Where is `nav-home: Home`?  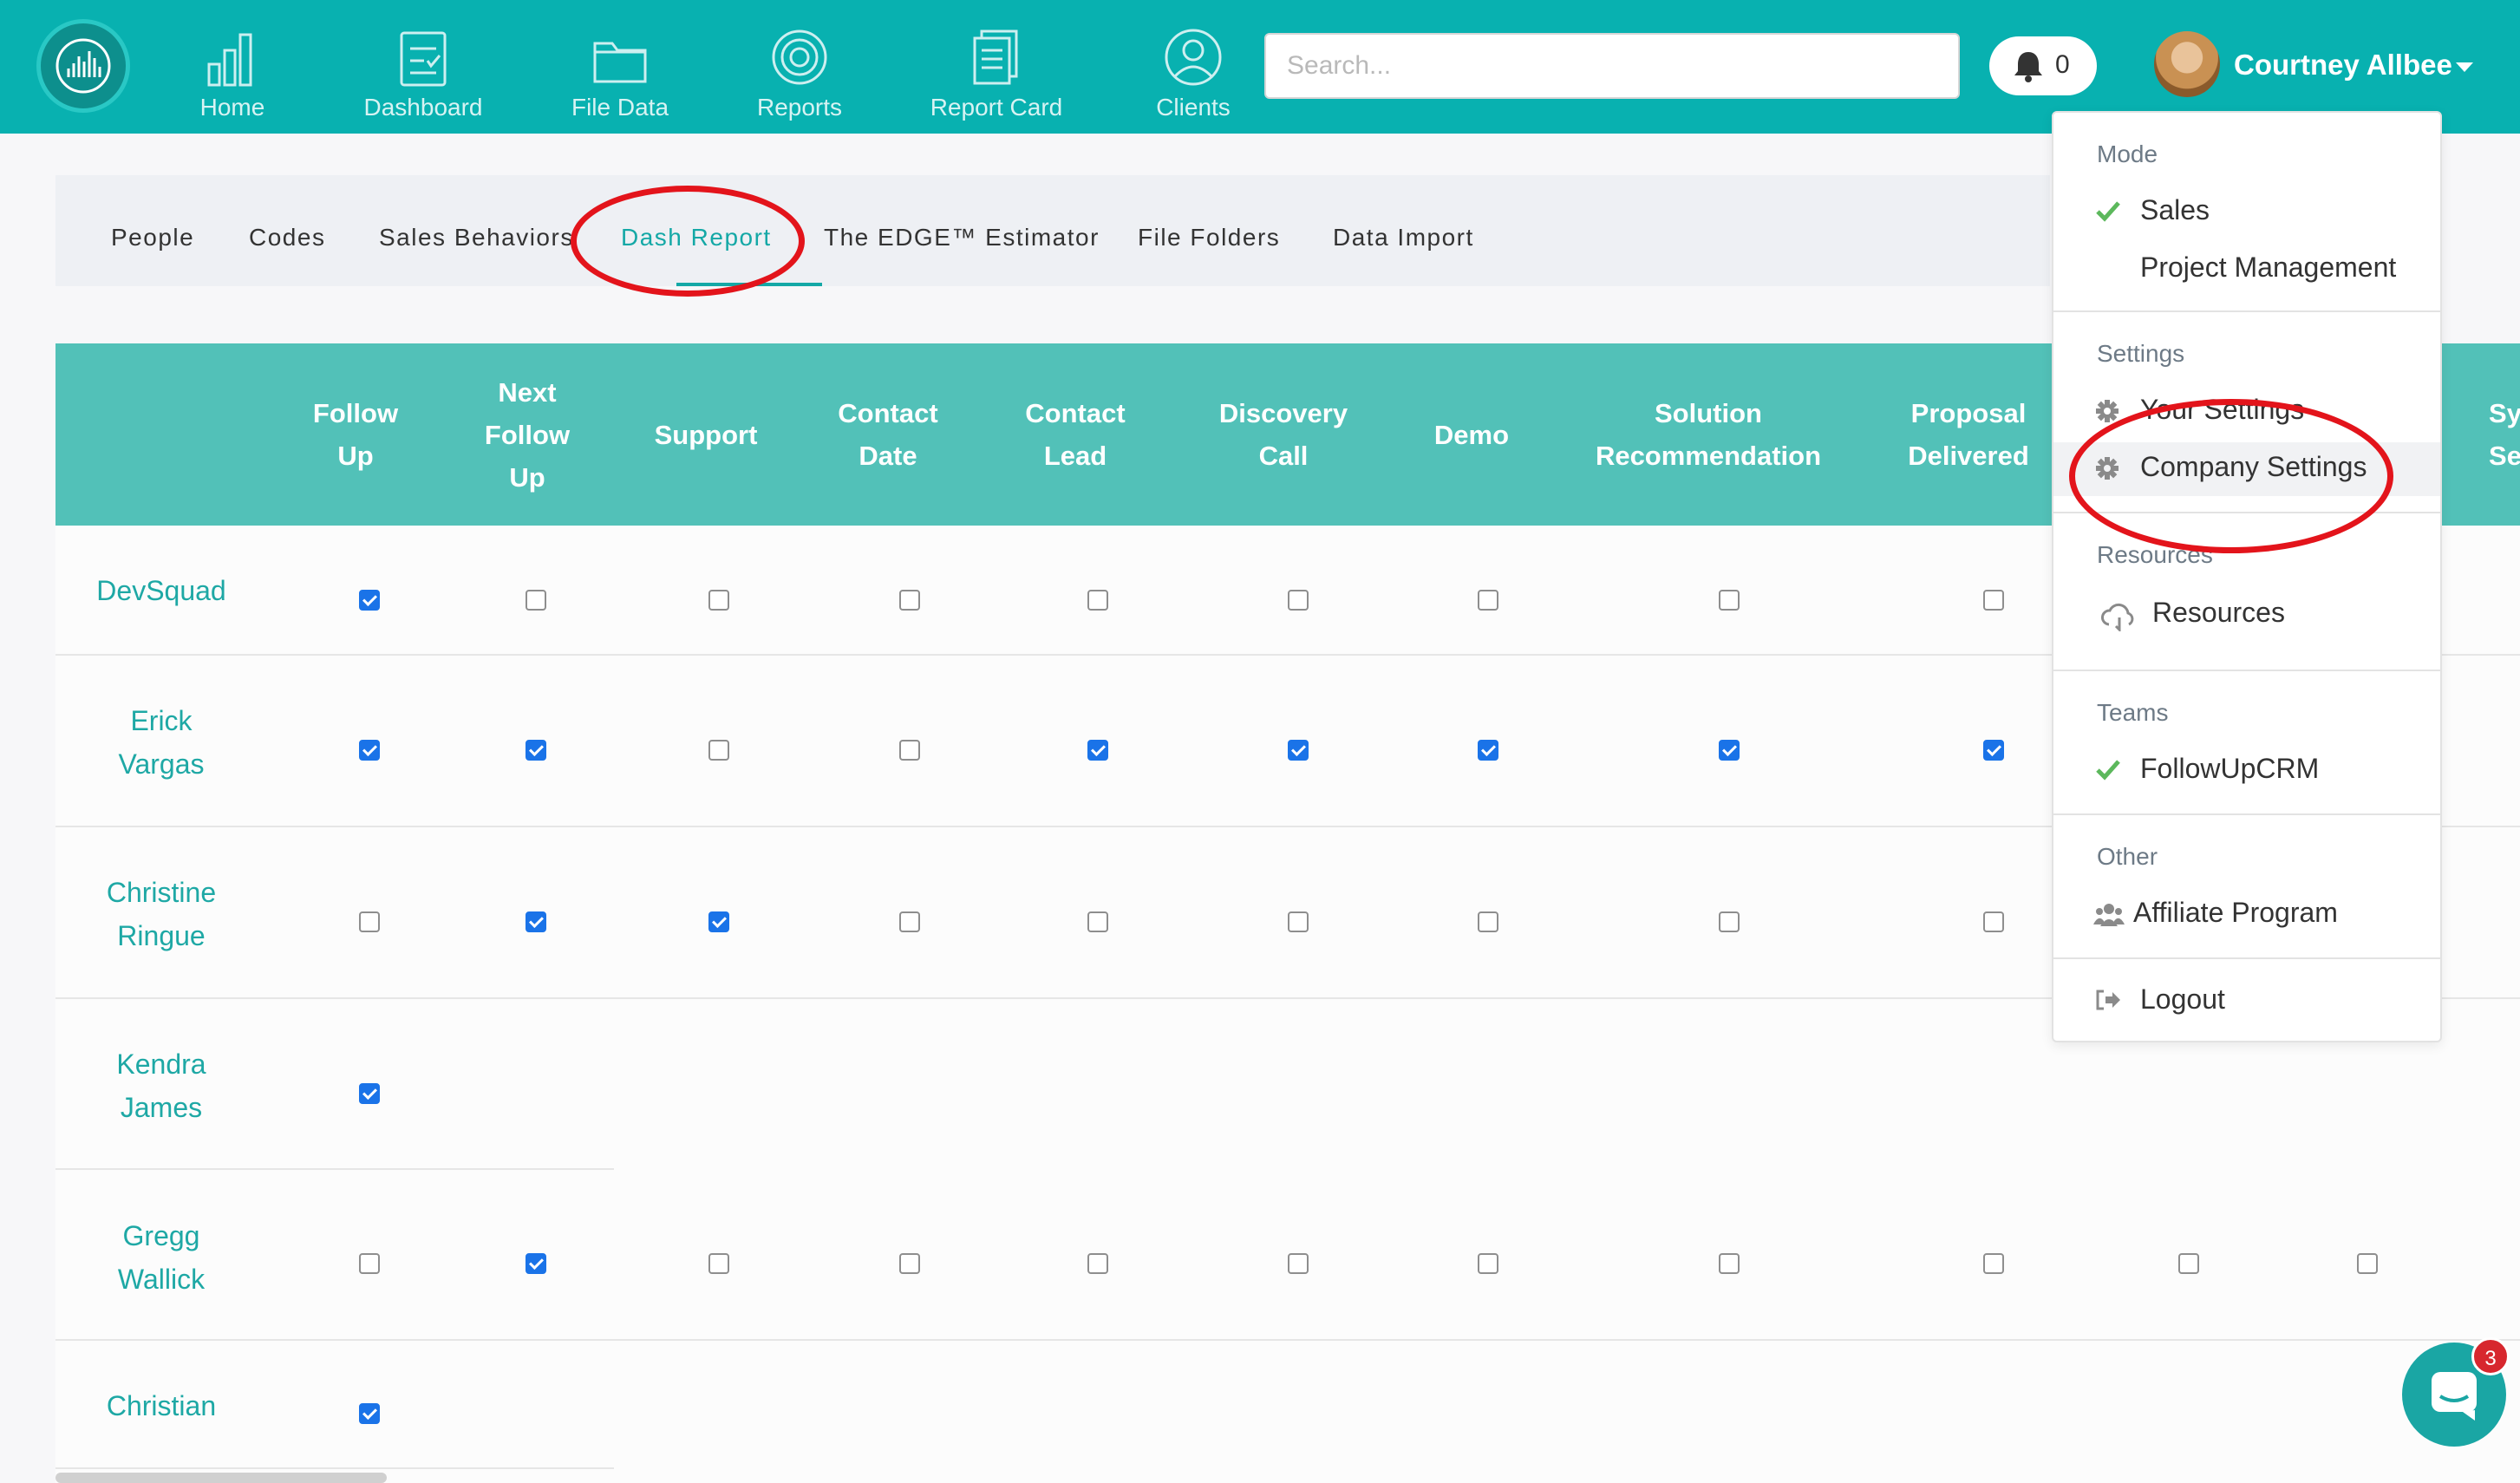
nav-home: Home is located at coordinates (232, 73).